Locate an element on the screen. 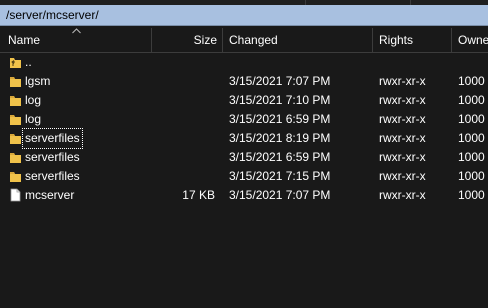 The image size is (488, 308). file-row: lgsm 3/15/2021 7:07 PM rwxr-xr-x 1000 is located at coordinates (244, 81).